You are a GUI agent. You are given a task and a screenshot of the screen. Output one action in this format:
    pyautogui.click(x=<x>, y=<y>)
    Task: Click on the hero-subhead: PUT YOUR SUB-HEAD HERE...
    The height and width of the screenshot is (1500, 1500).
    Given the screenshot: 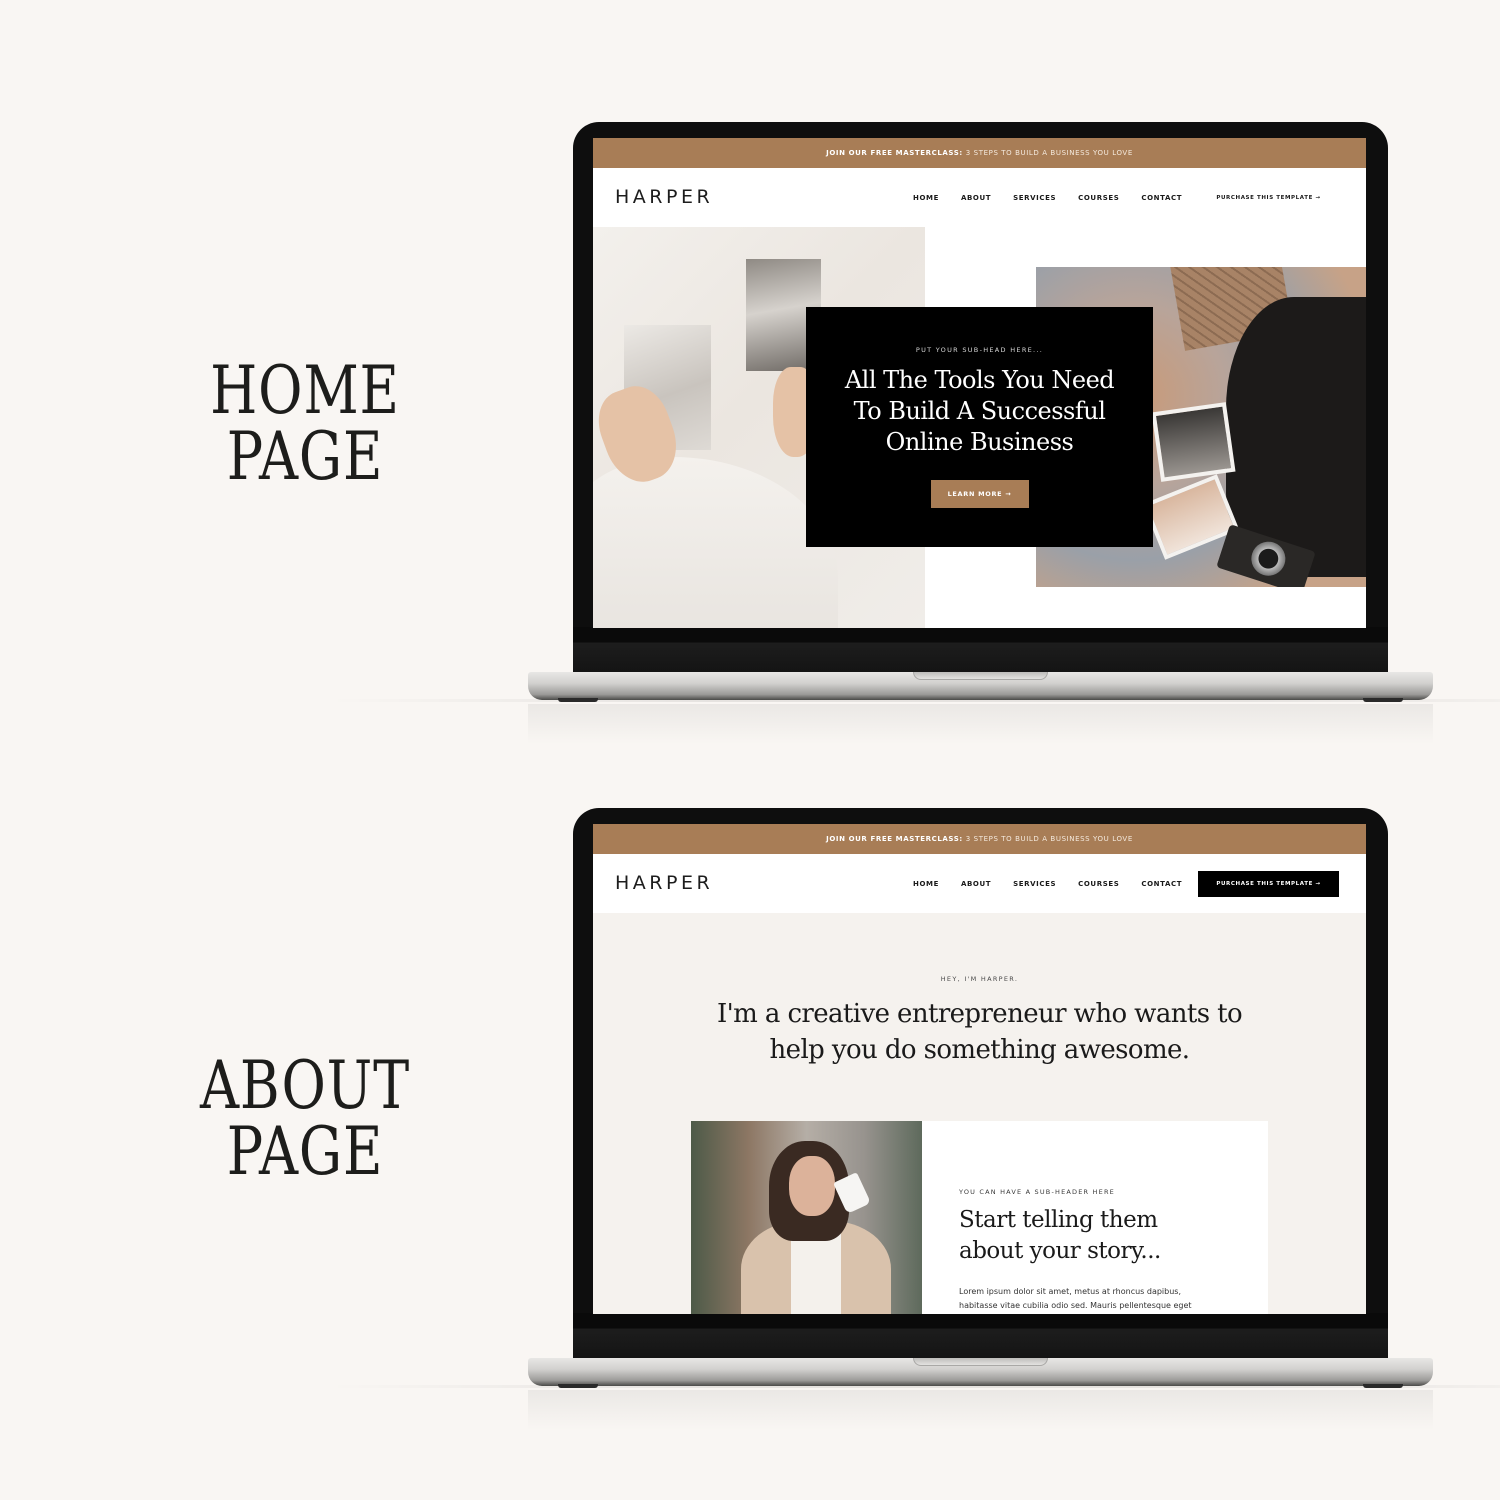 What is the action you would take?
    pyautogui.click(x=979, y=350)
    